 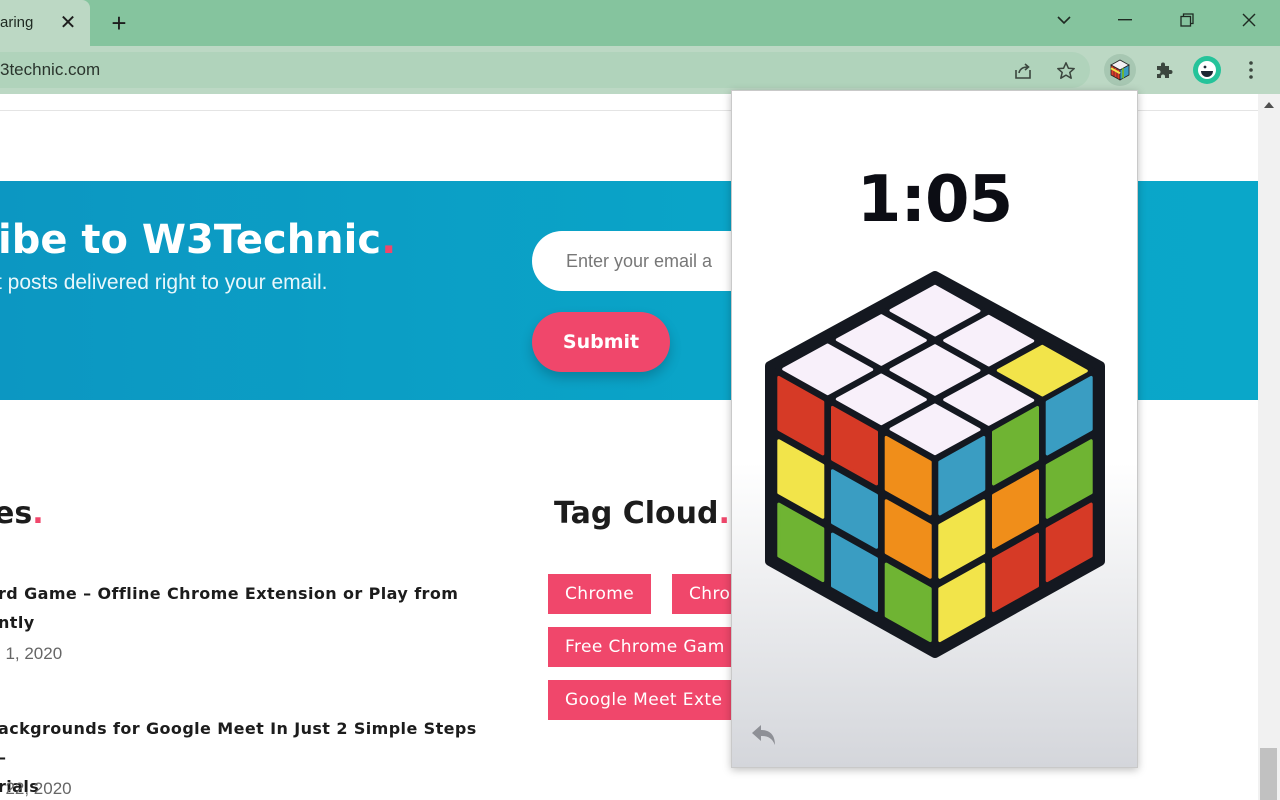 I want to click on undo-button, so click(x=764, y=736).